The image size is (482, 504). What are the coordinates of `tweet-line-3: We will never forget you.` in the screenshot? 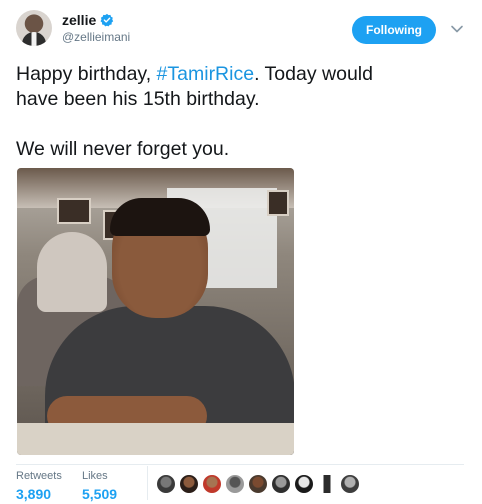 It's located at (123, 149).